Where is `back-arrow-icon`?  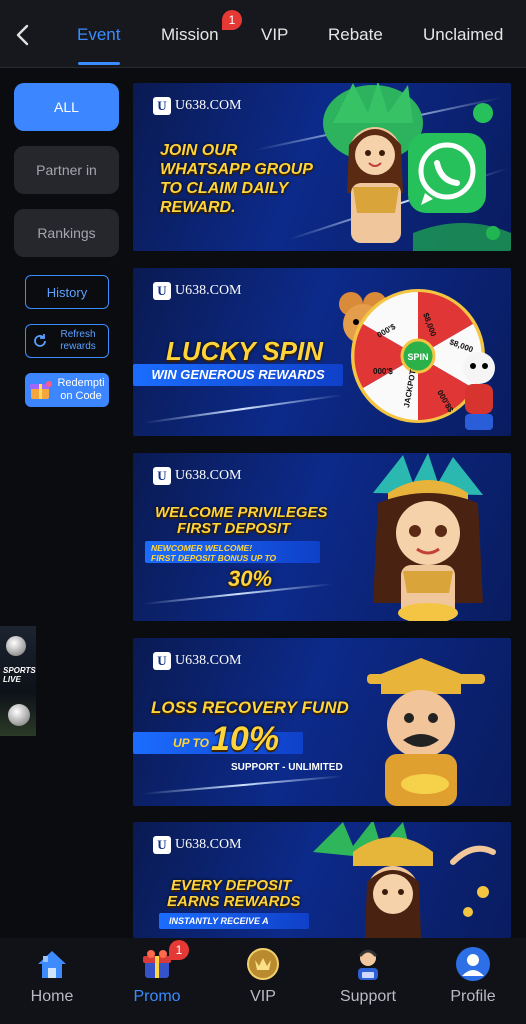 back-arrow-icon is located at coordinates (23, 35).